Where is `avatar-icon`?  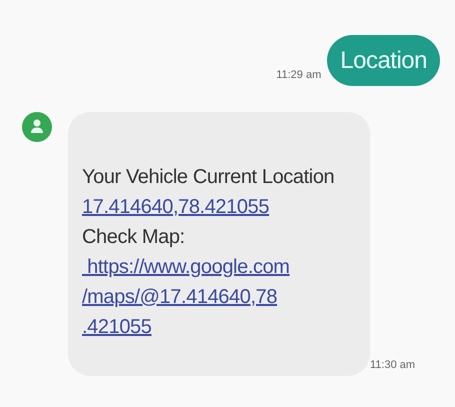
avatar-icon is located at coordinates (37, 127).